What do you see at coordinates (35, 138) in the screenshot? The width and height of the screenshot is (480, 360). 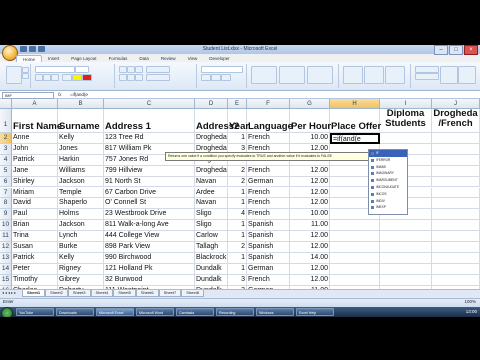 I see `table-cell: Anne` at bounding box center [35, 138].